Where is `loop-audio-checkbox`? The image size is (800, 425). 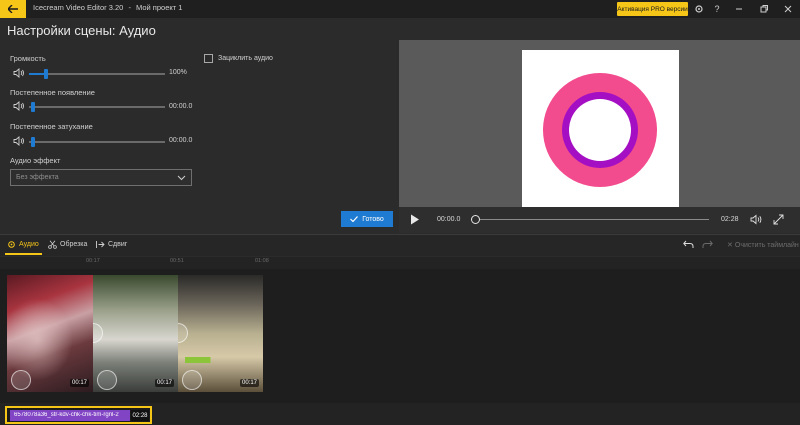 loop-audio-checkbox is located at coordinates (208, 58).